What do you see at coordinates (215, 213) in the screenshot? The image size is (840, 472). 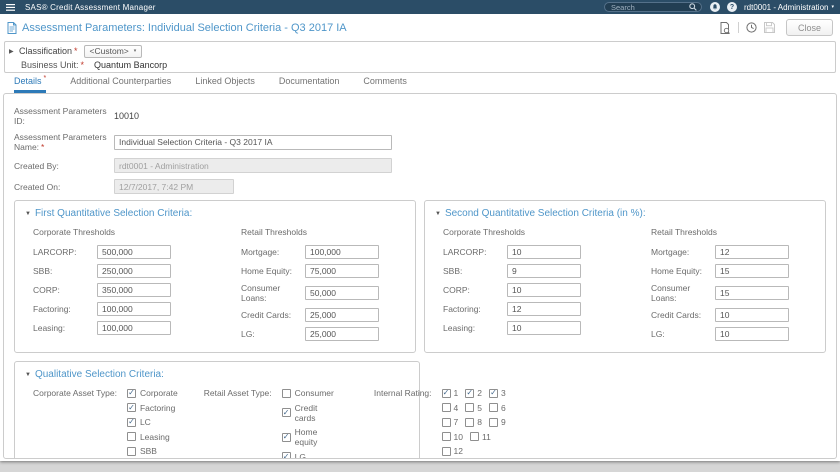 I see `panel-header: ▼ First Quantitative Selection Criteria:` at bounding box center [215, 213].